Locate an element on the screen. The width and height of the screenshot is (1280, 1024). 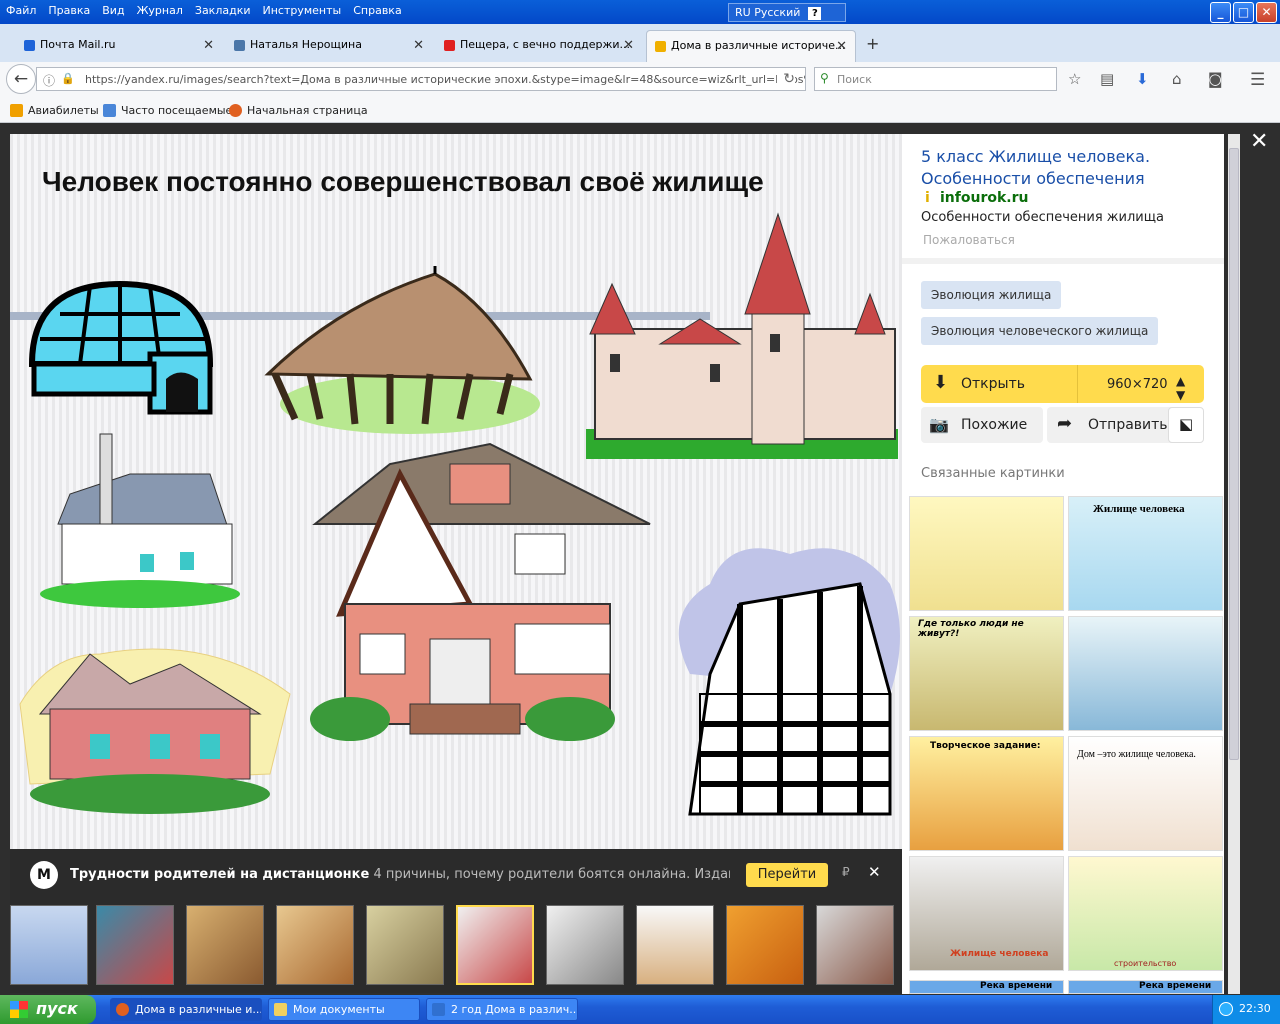
document-icon is located at coordinates (438, 1009).